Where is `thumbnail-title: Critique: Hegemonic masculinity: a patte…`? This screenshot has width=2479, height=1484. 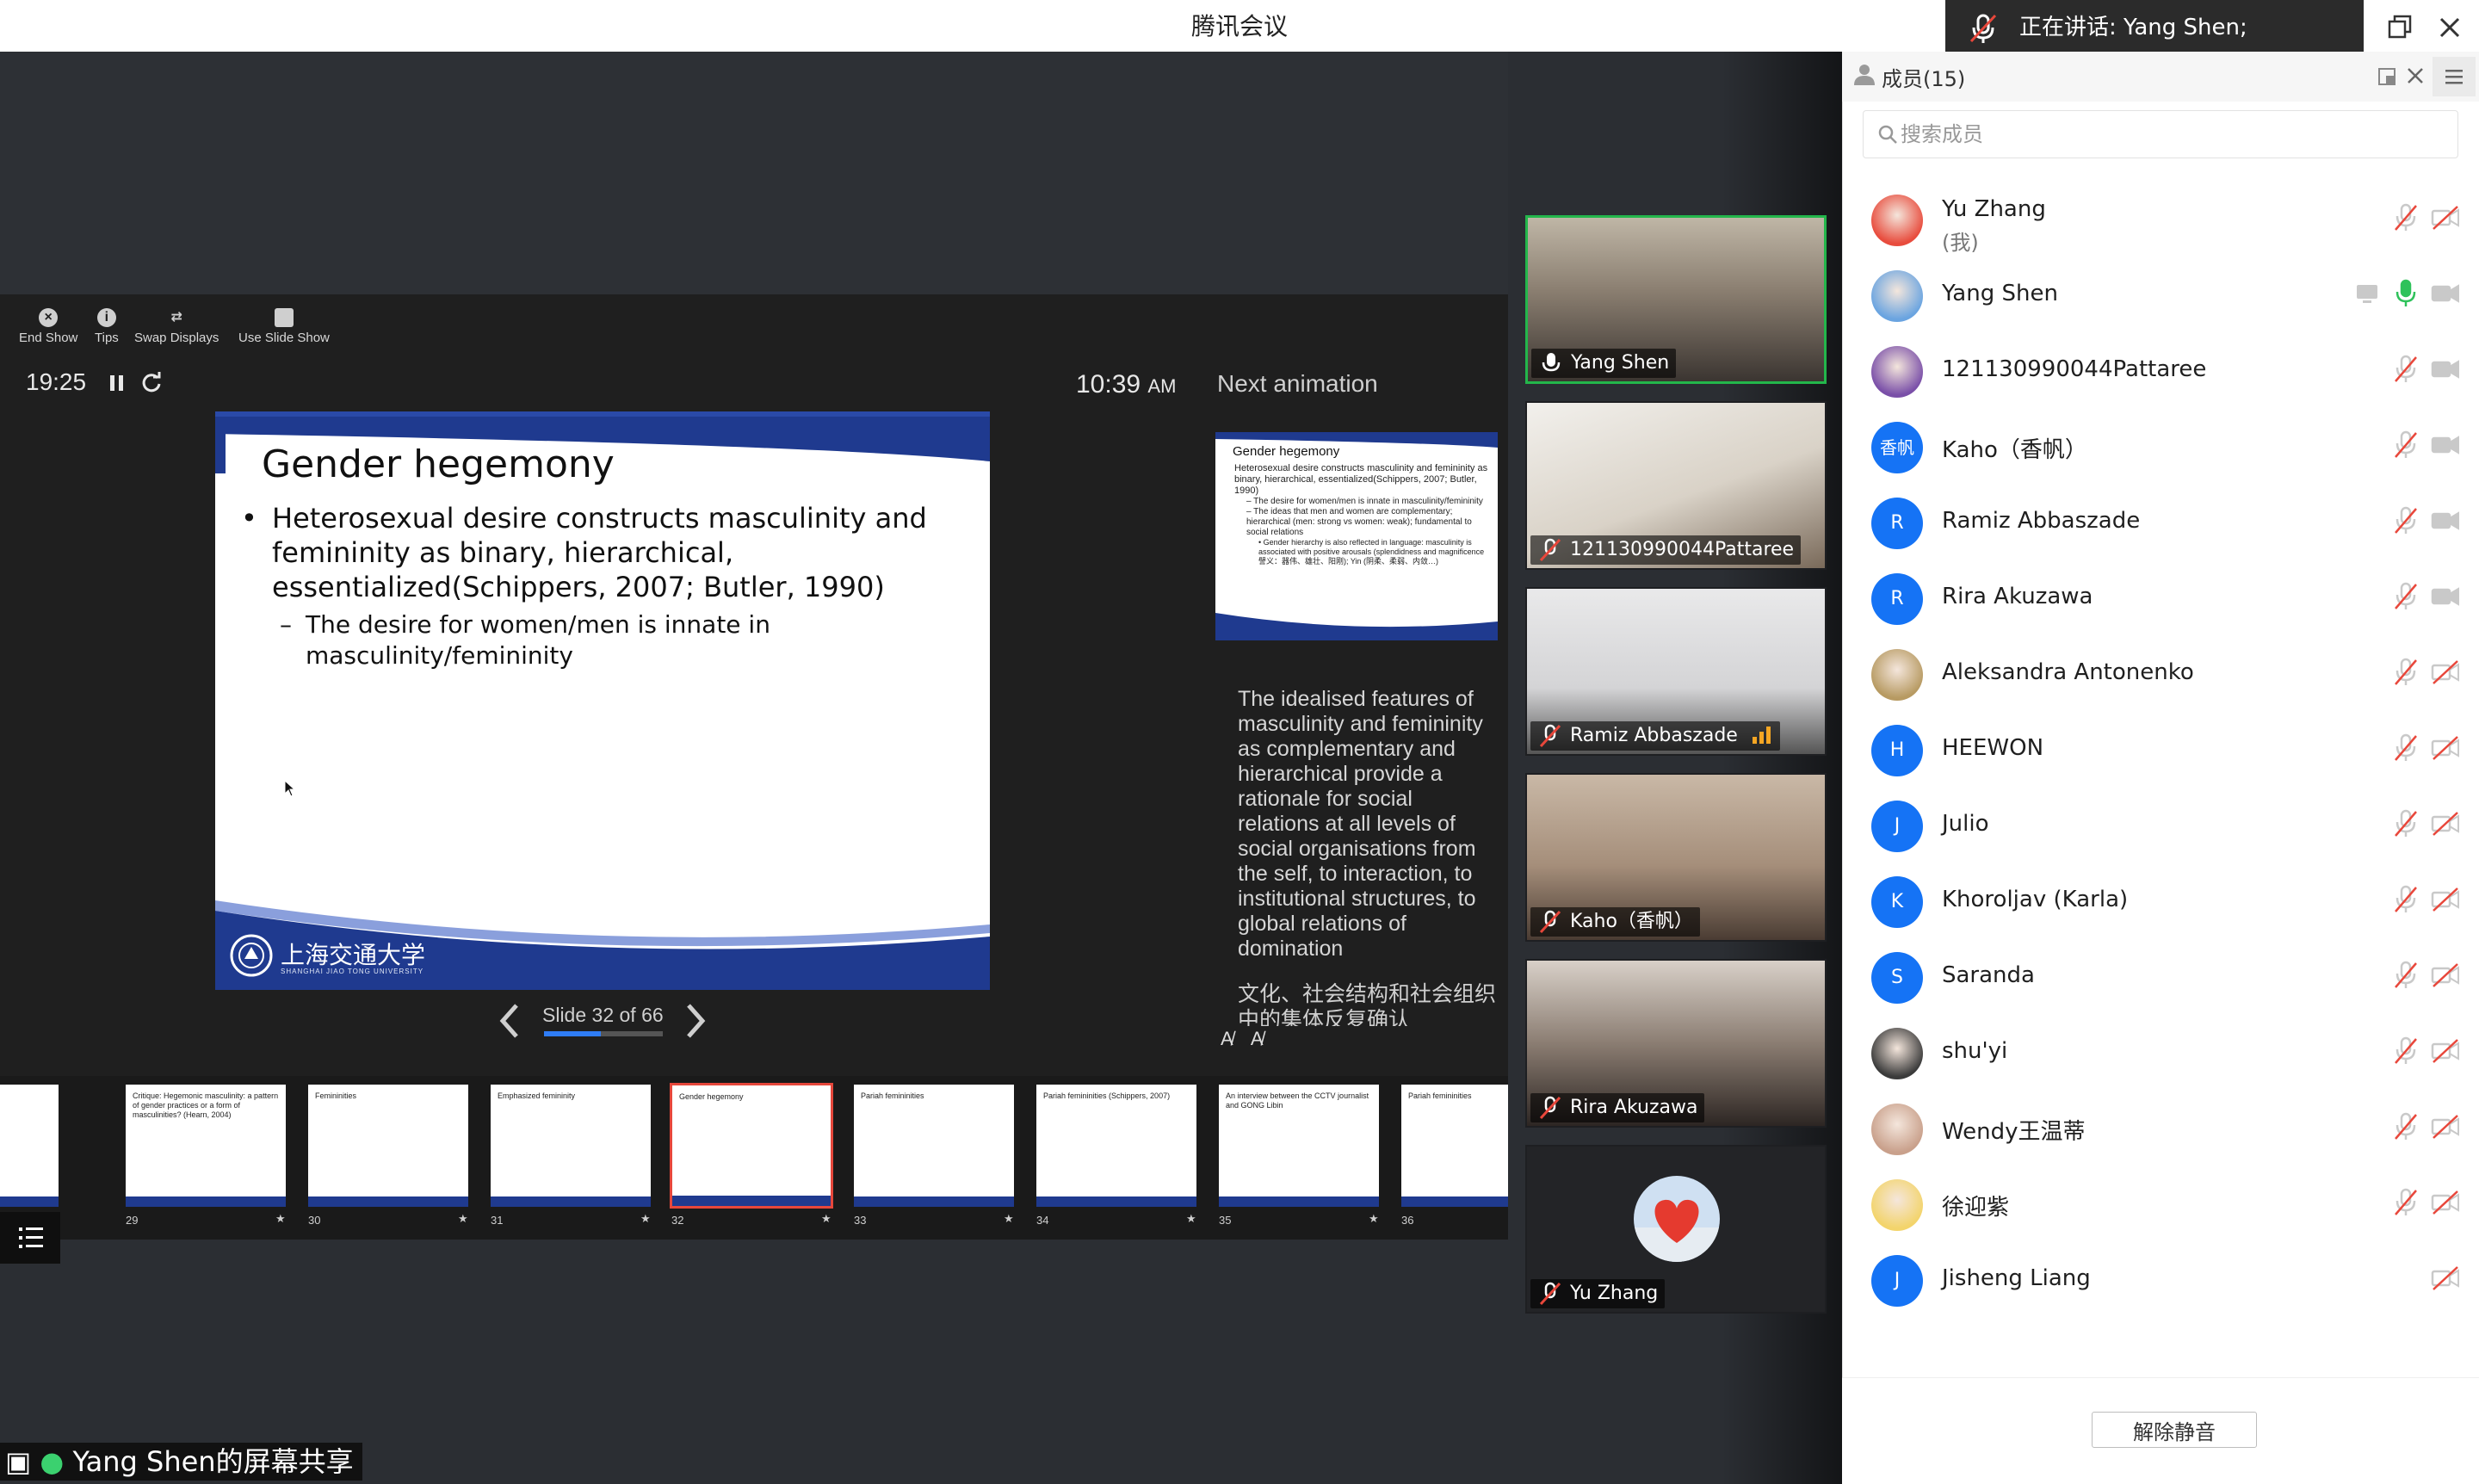 thumbnail-title: Critique: Hegemonic masculinity: a patte… is located at coordinates (206, 1105).